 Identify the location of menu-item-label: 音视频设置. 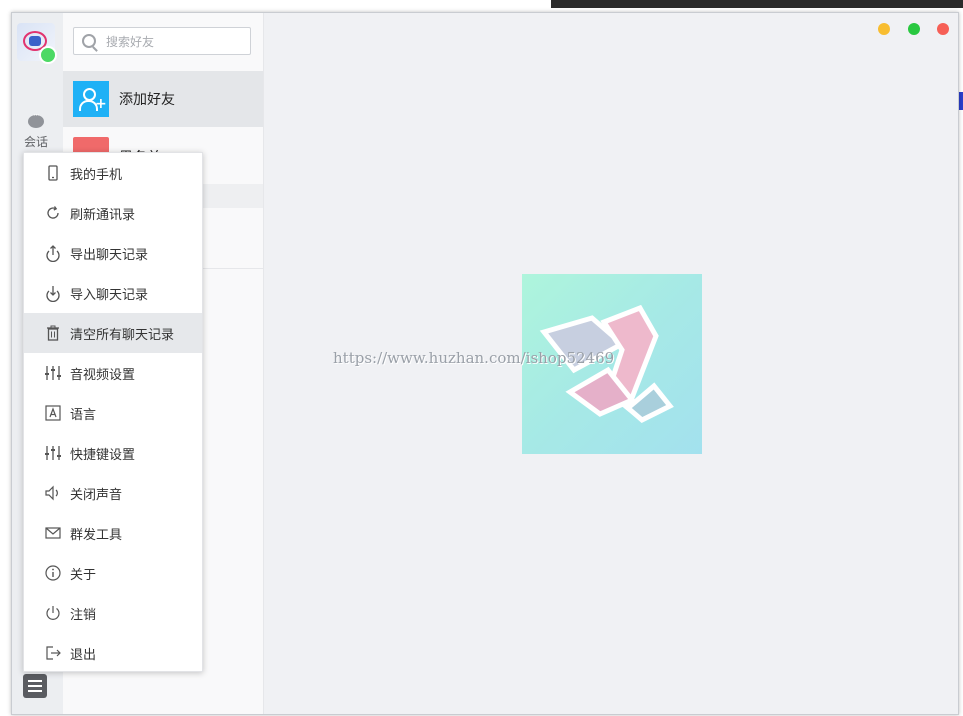
(103, 375).